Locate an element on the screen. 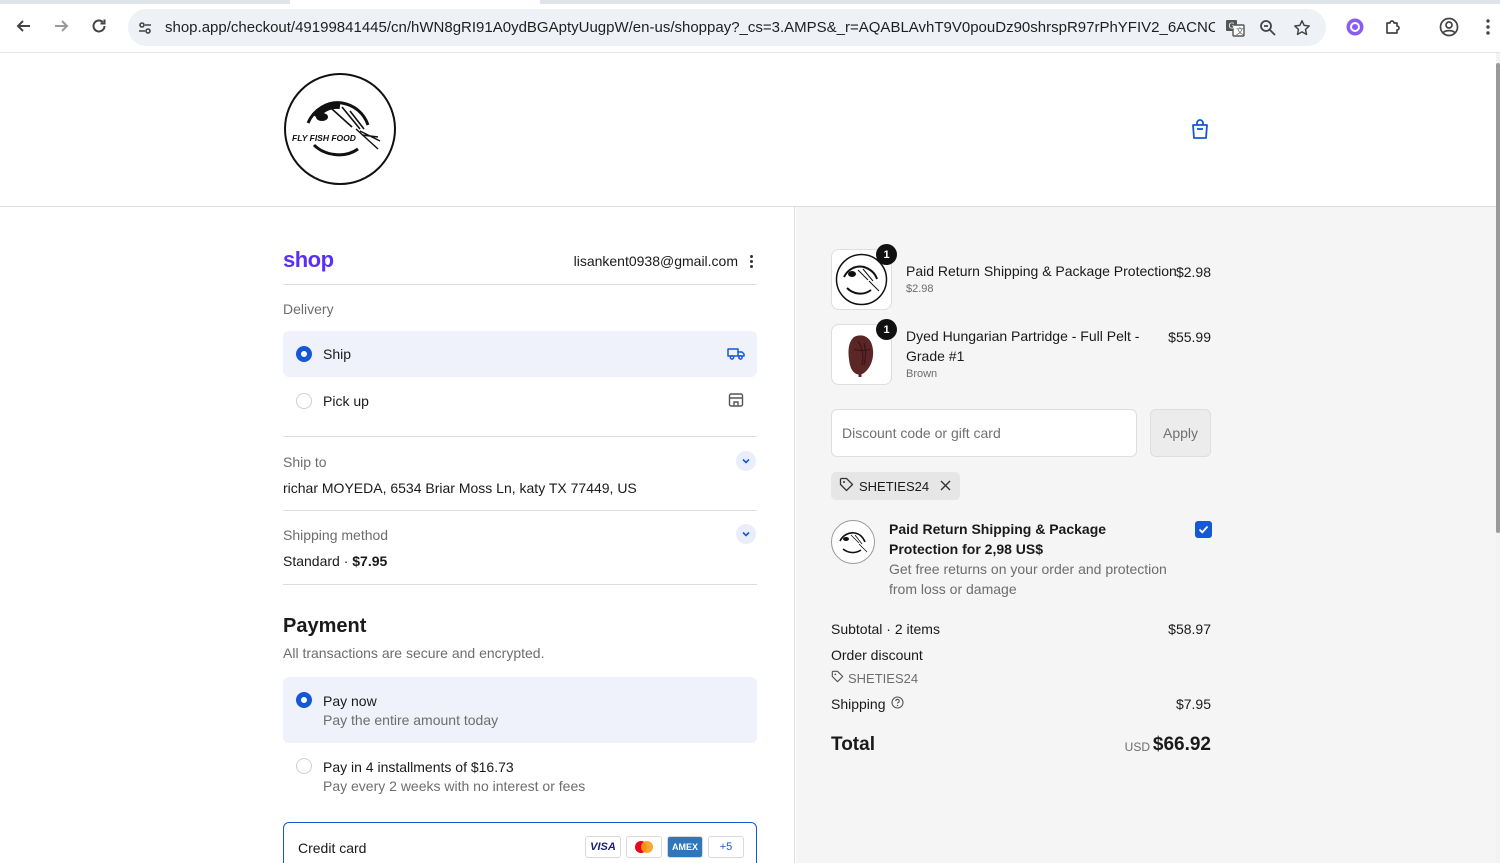 Image resolution: width=1500 pixels, height=863 pixels. subtotal-value: $58.97 is located at coordinates (1189, 629).